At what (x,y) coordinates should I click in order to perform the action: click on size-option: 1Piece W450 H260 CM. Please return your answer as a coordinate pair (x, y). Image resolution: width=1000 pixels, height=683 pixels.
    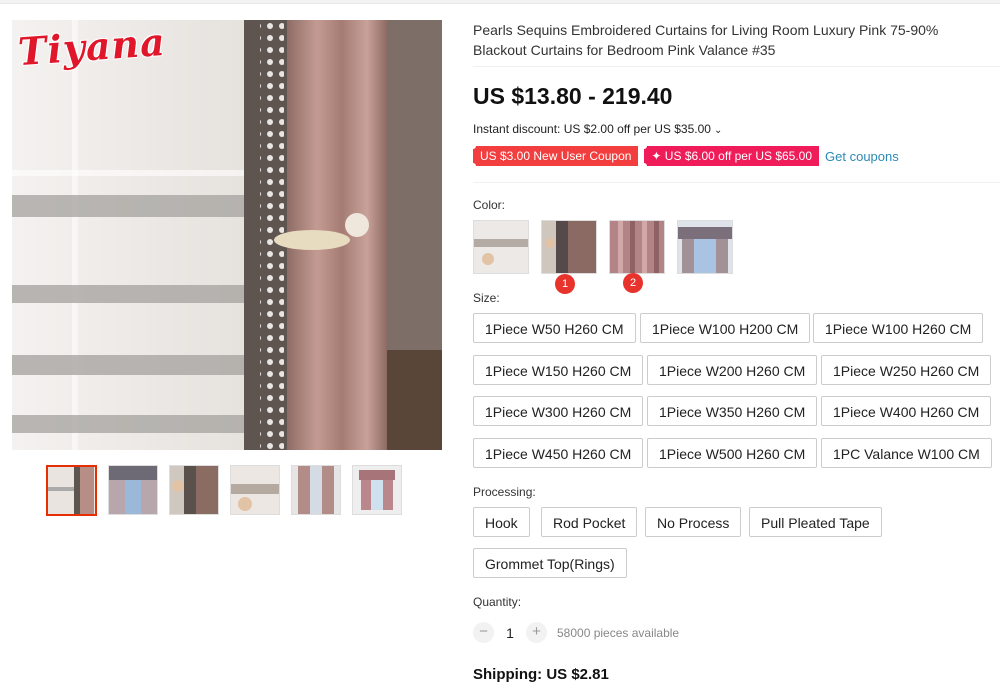
    Looking at the image, I should click on (558, 453).